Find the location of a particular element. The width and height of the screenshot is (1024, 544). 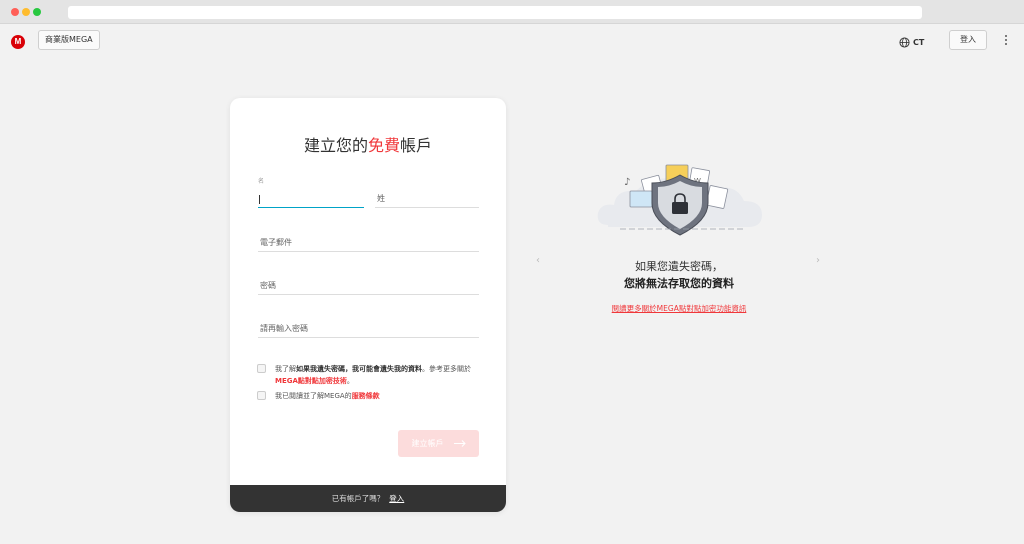

create-account-button: 建立帳戶 is located at coordinates (438, 443).